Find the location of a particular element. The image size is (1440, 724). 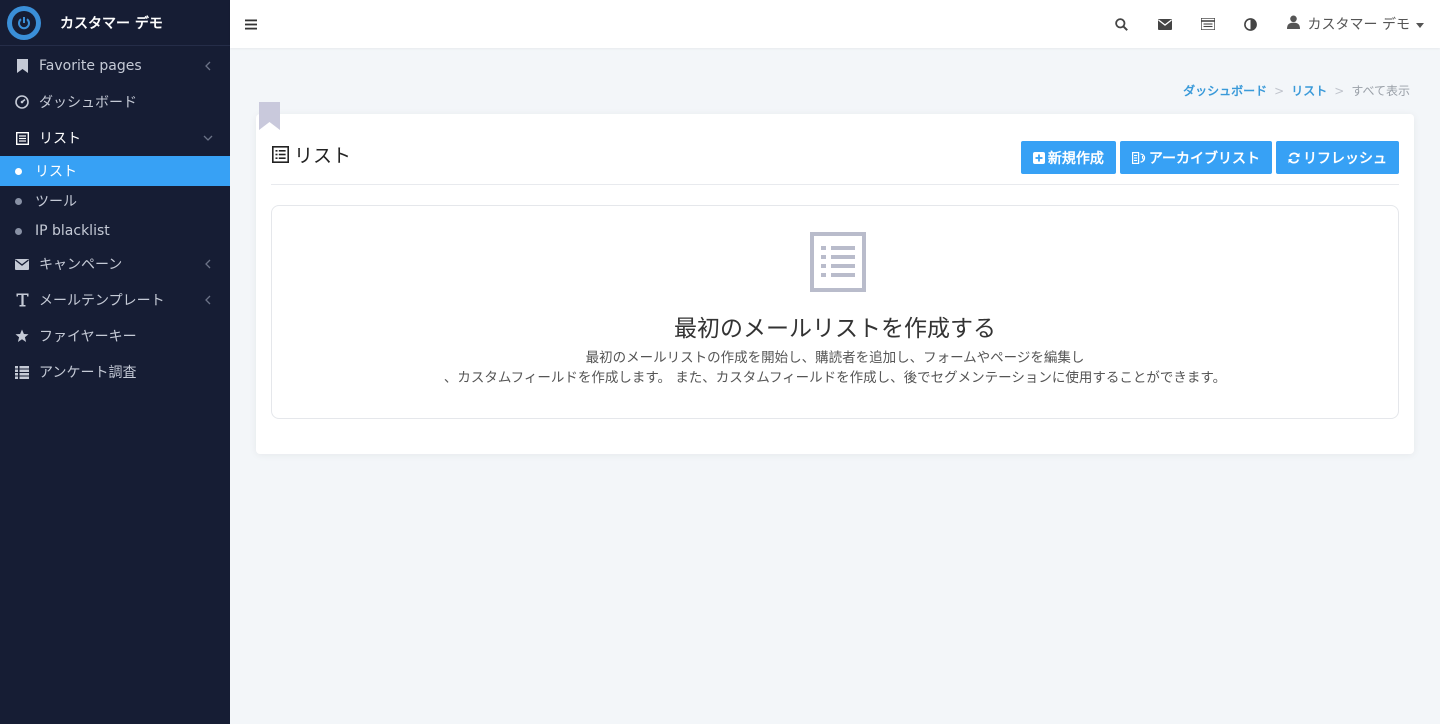

archive-list-button: アーカイブリスト is located at coordinates (1195, 157).